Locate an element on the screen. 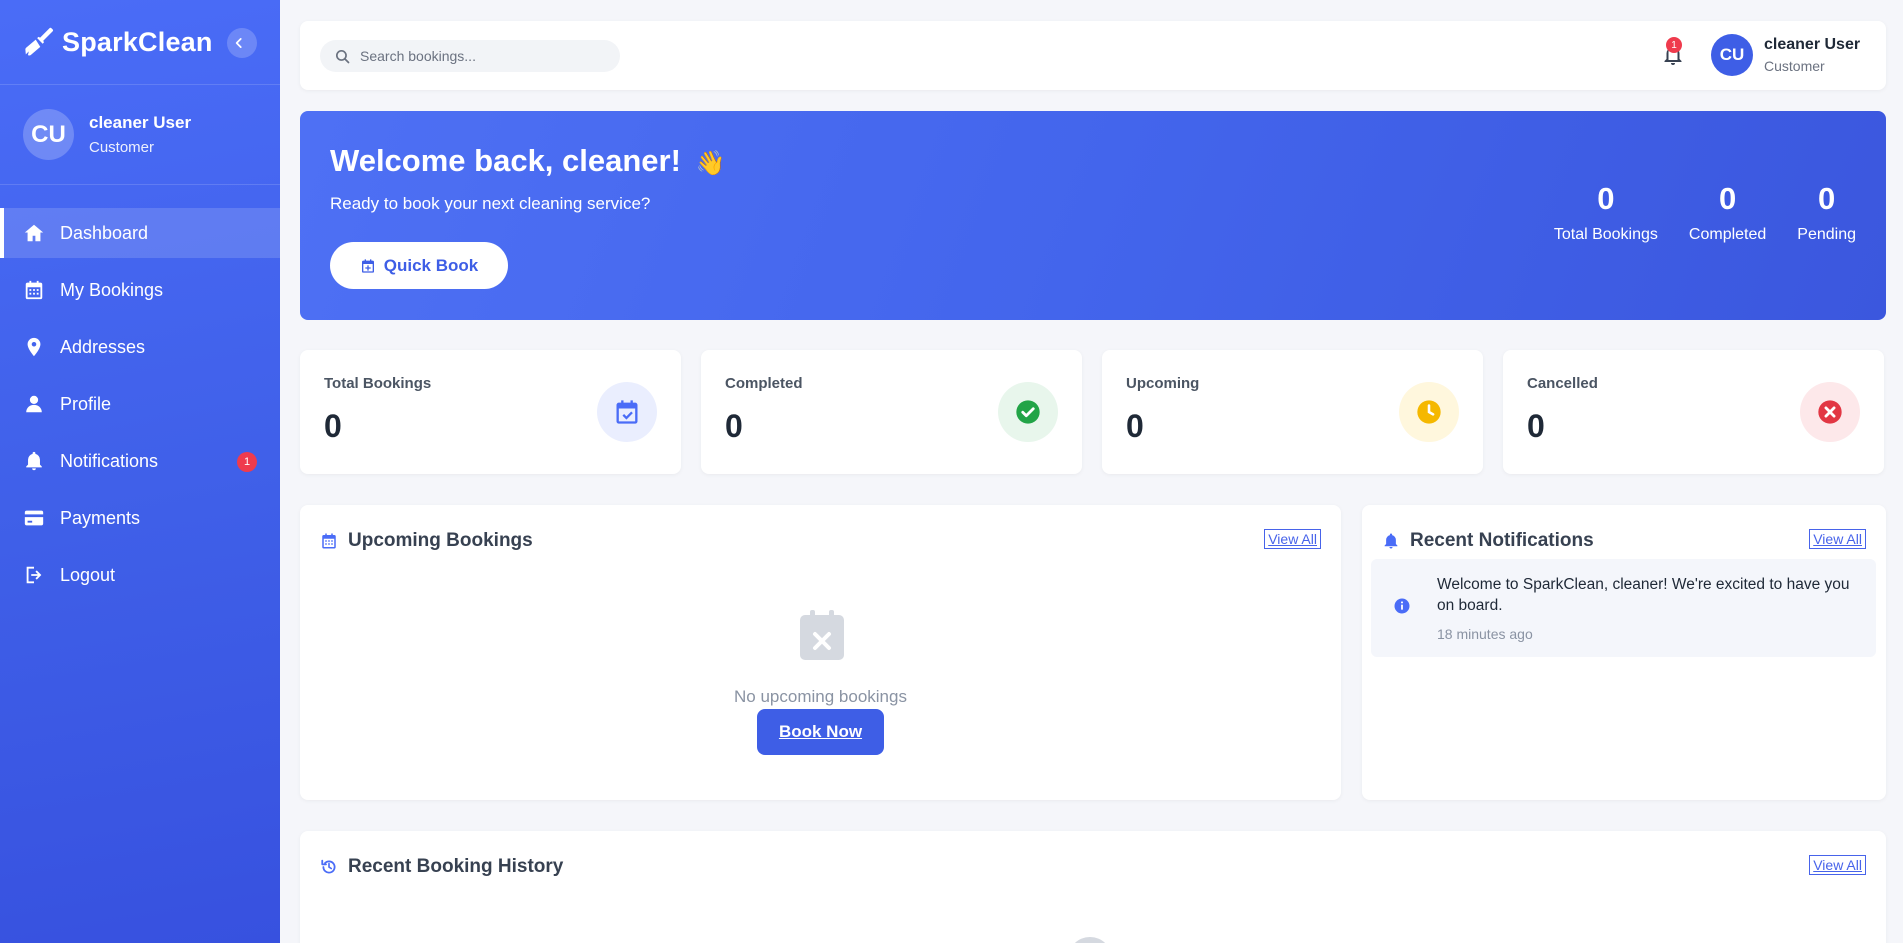 The width and height of the screenshot is (1903, 943). sidebar-item-addresses: Addresses is located at coordinates (140, 347).